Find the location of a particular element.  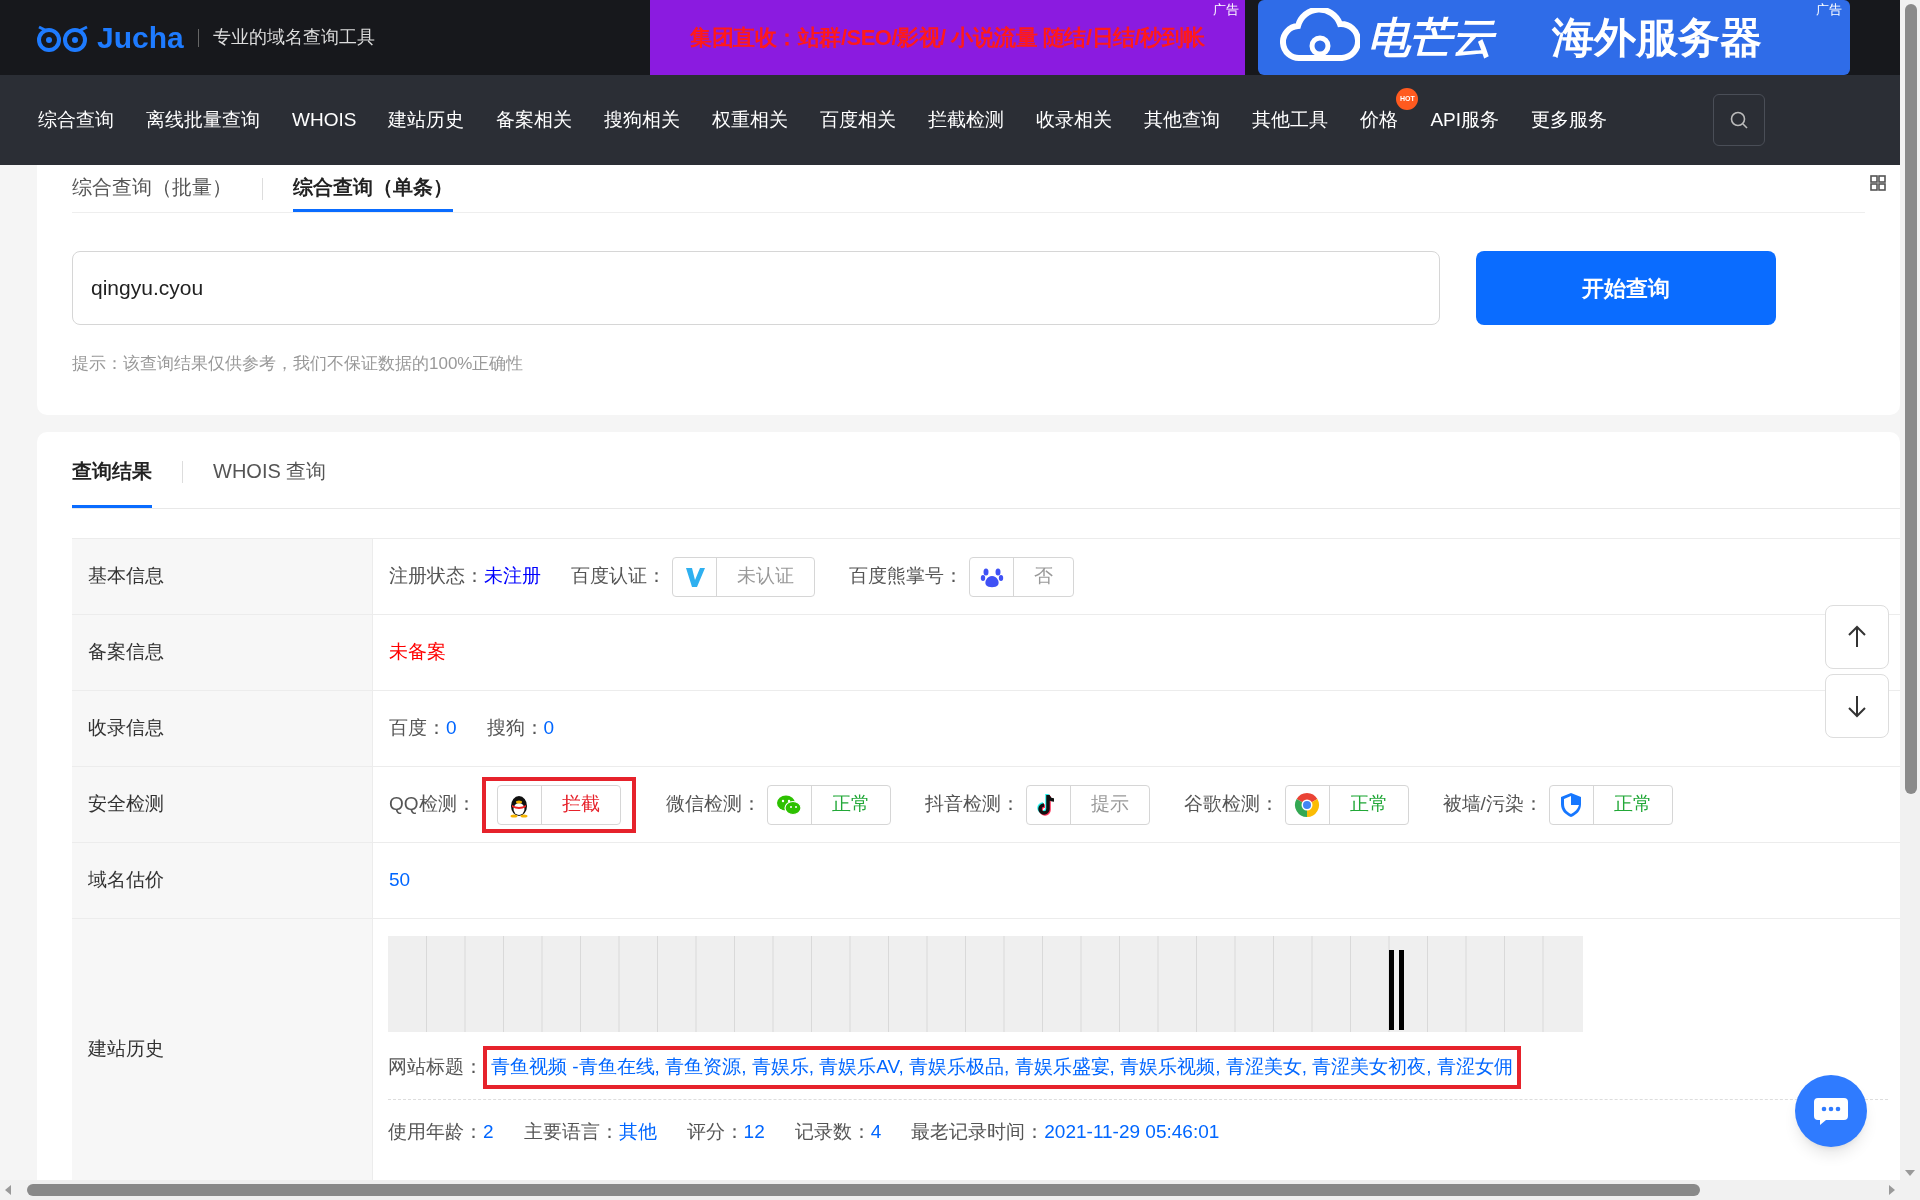

nav-link: 拦截检测 is located at coordinates (966, 119).